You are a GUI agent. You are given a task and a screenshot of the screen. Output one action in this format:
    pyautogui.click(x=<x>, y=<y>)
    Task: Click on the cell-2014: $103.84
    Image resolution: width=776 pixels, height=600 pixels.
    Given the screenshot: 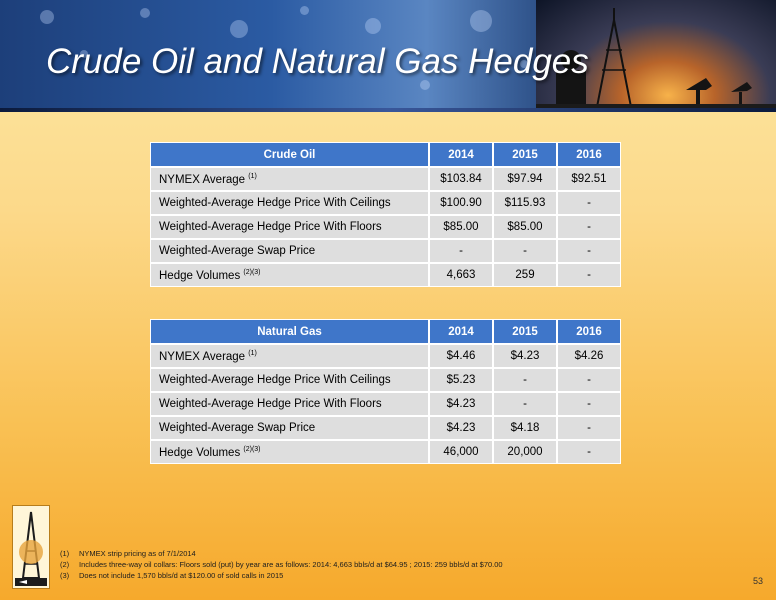 What is the action you would take?
    pyautogui.click(x=461, y=179)
    